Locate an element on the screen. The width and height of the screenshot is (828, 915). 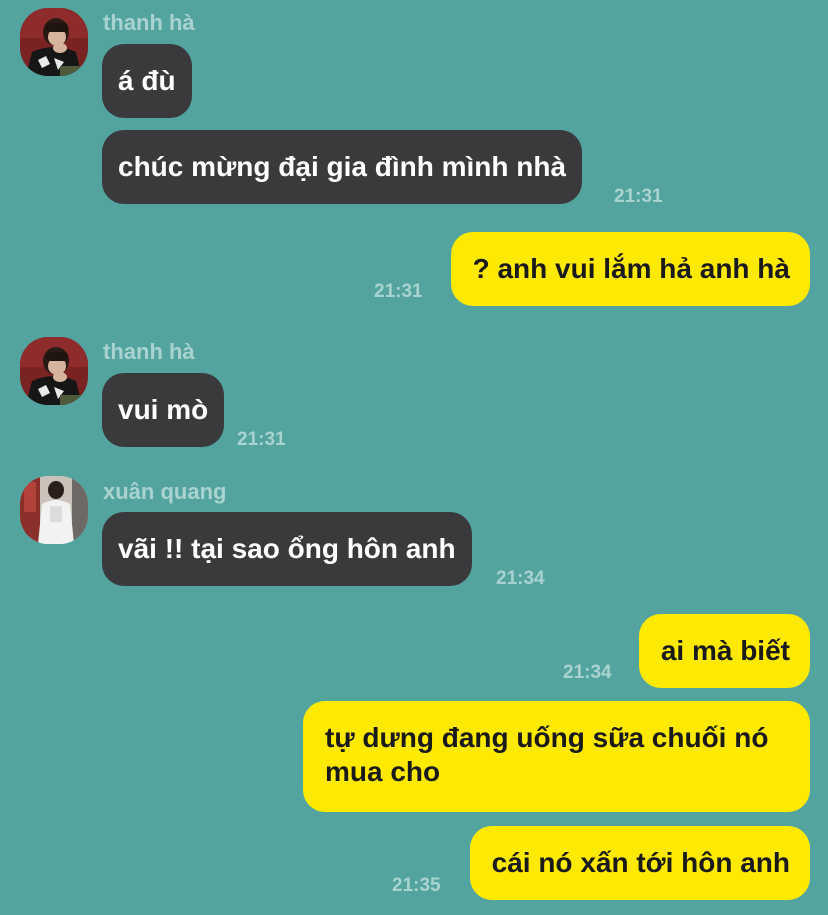
message-bubble-incoming: vui mò is located at coordinates (163, 410).